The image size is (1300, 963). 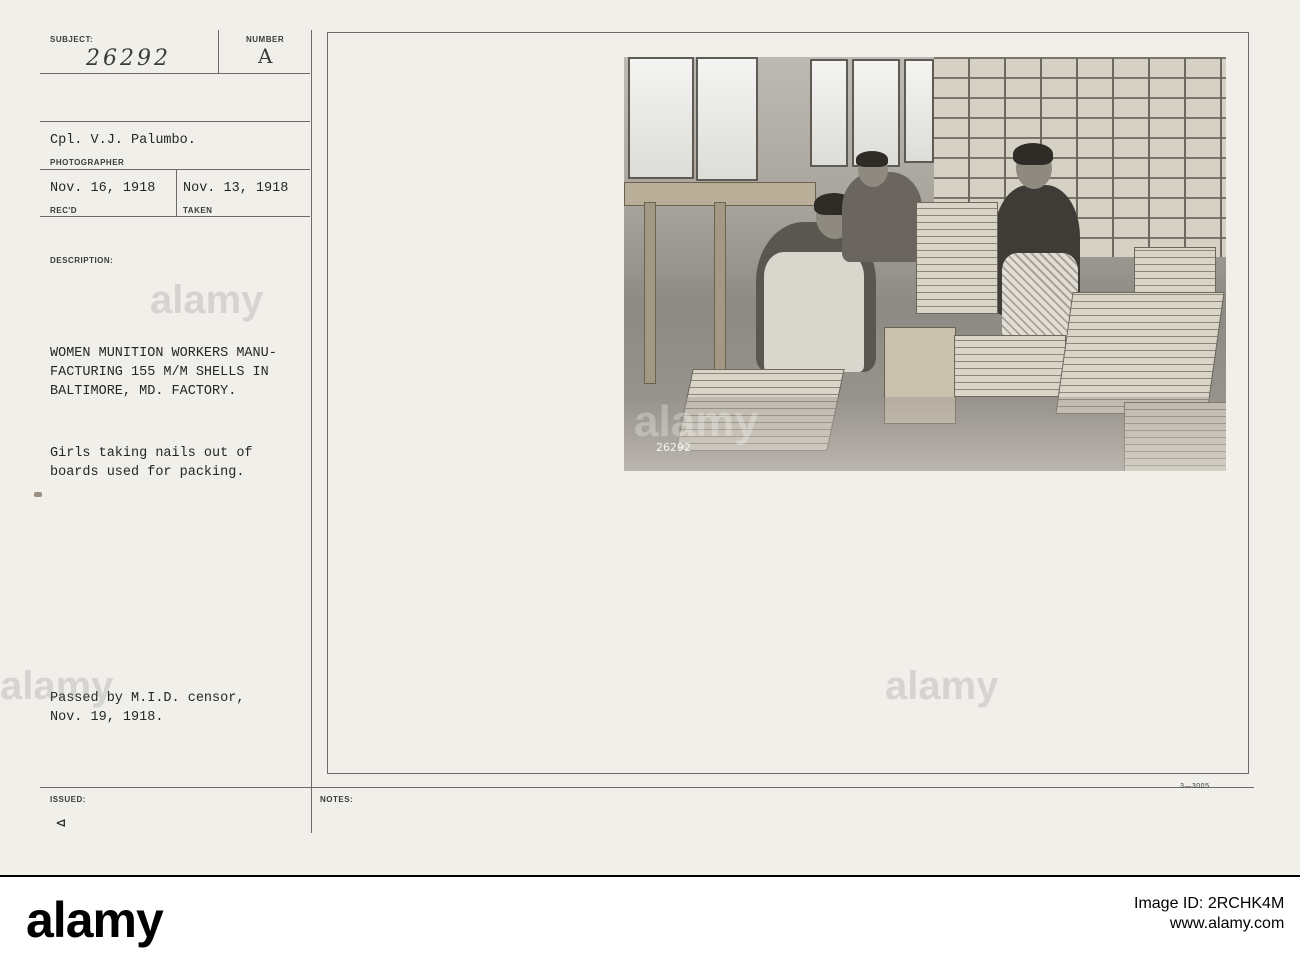 I want to click on censor-line-2: Nov. 19, 1918., so click(x=107, y=717).